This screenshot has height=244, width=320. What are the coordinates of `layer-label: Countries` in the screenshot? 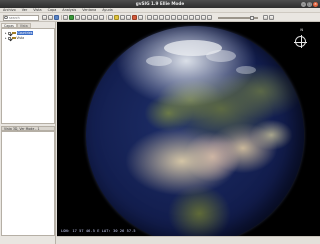 It's located at (25, 33).